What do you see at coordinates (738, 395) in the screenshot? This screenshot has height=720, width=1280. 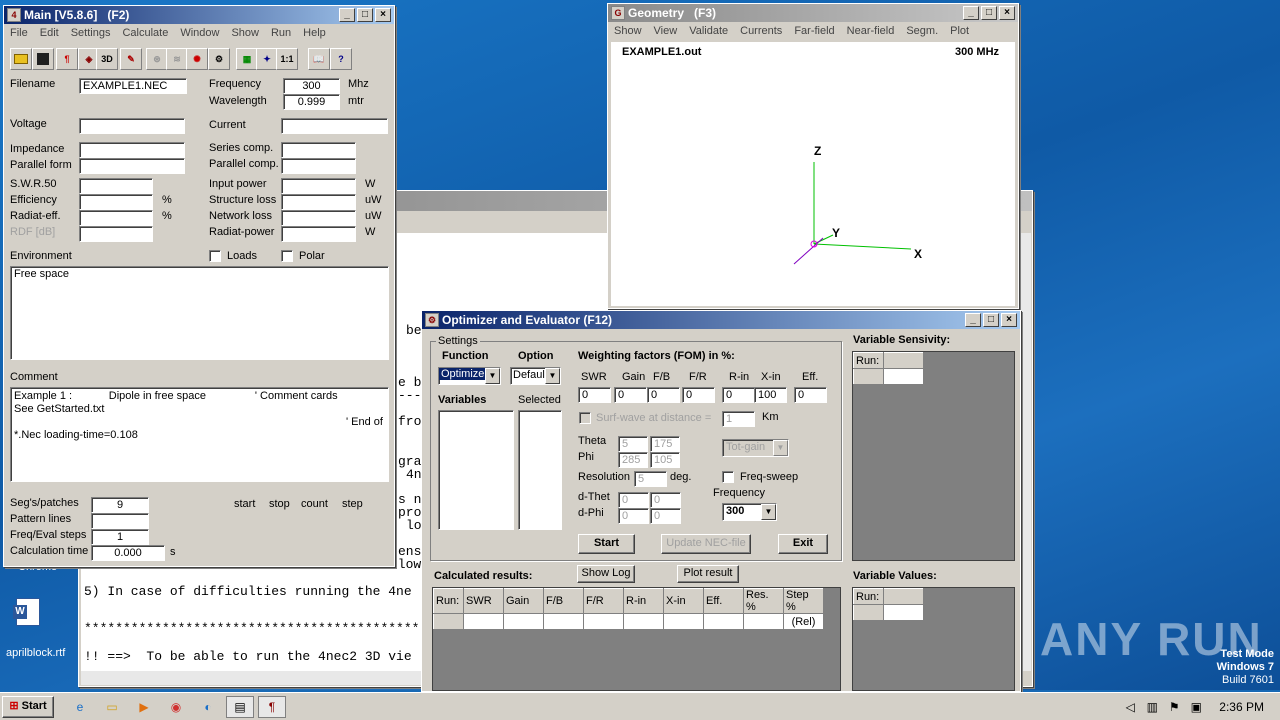 I see `wf-rin-field: 0` at bounding box center [738, 395].